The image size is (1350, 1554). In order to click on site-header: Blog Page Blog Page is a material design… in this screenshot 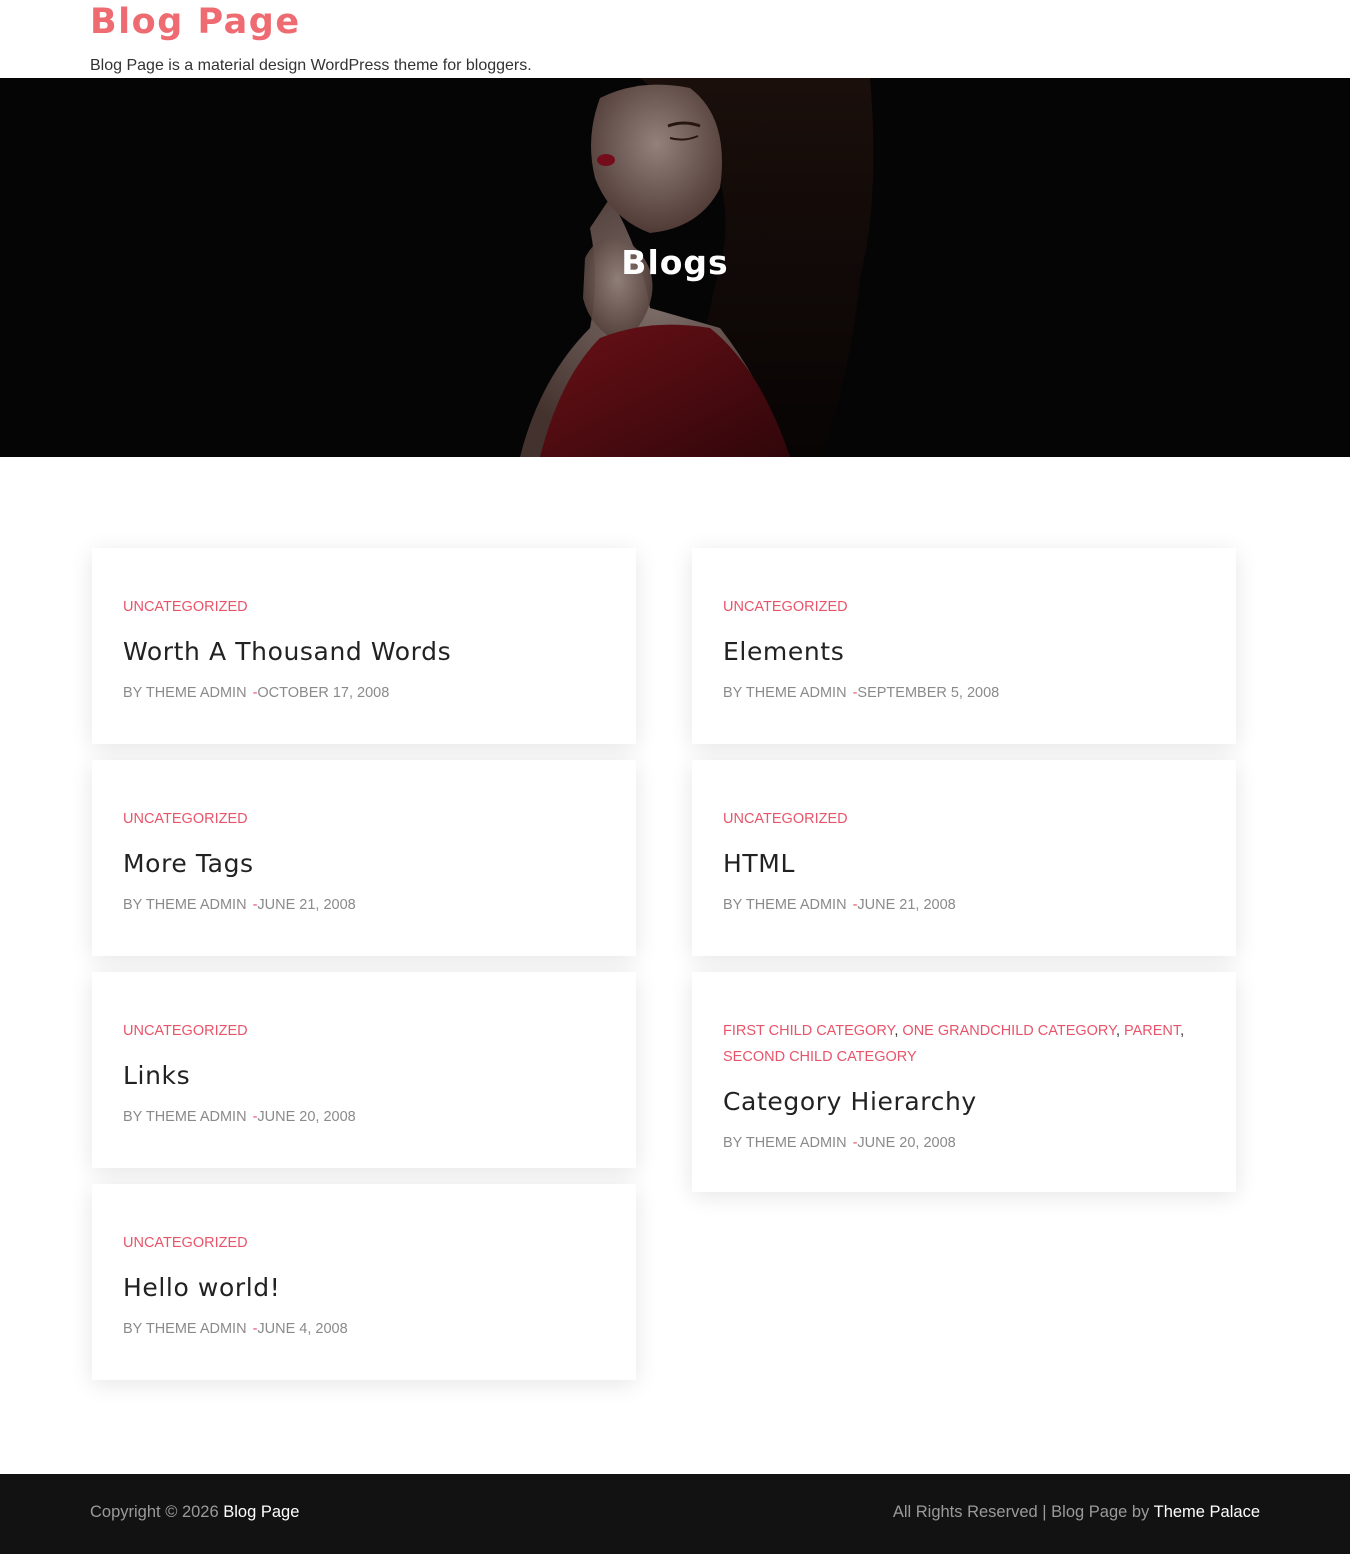, I will do `click(675, 39)`.